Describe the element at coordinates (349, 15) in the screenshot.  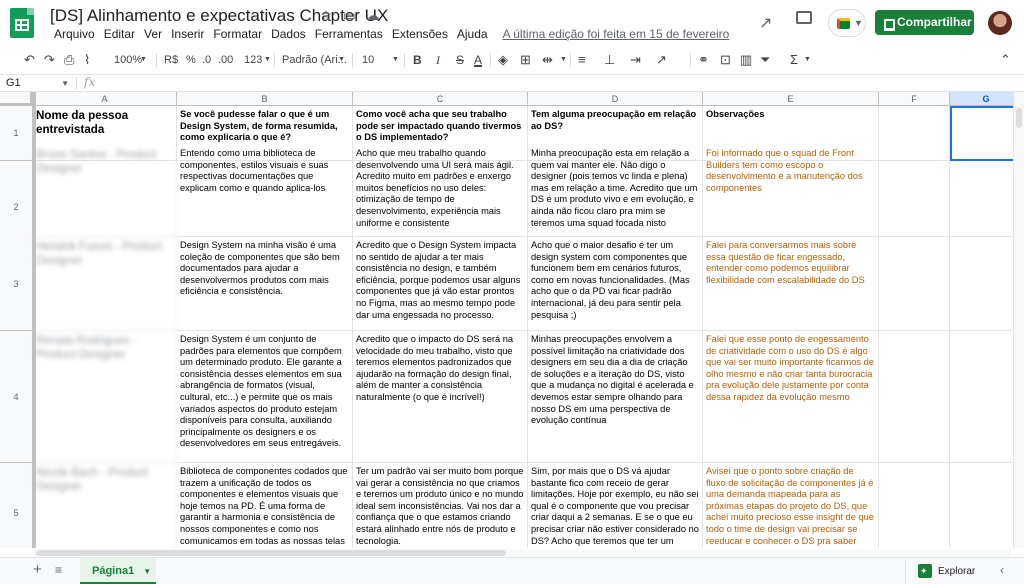
I see `move-folder-icon: ▭` at that location.